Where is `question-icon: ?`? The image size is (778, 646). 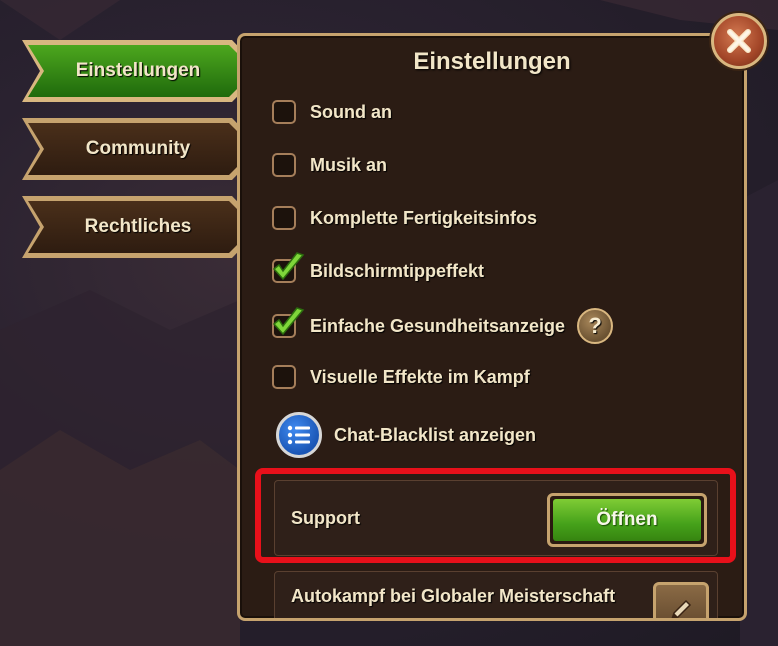 question-icon: ? is located at coordinates (595, 326).